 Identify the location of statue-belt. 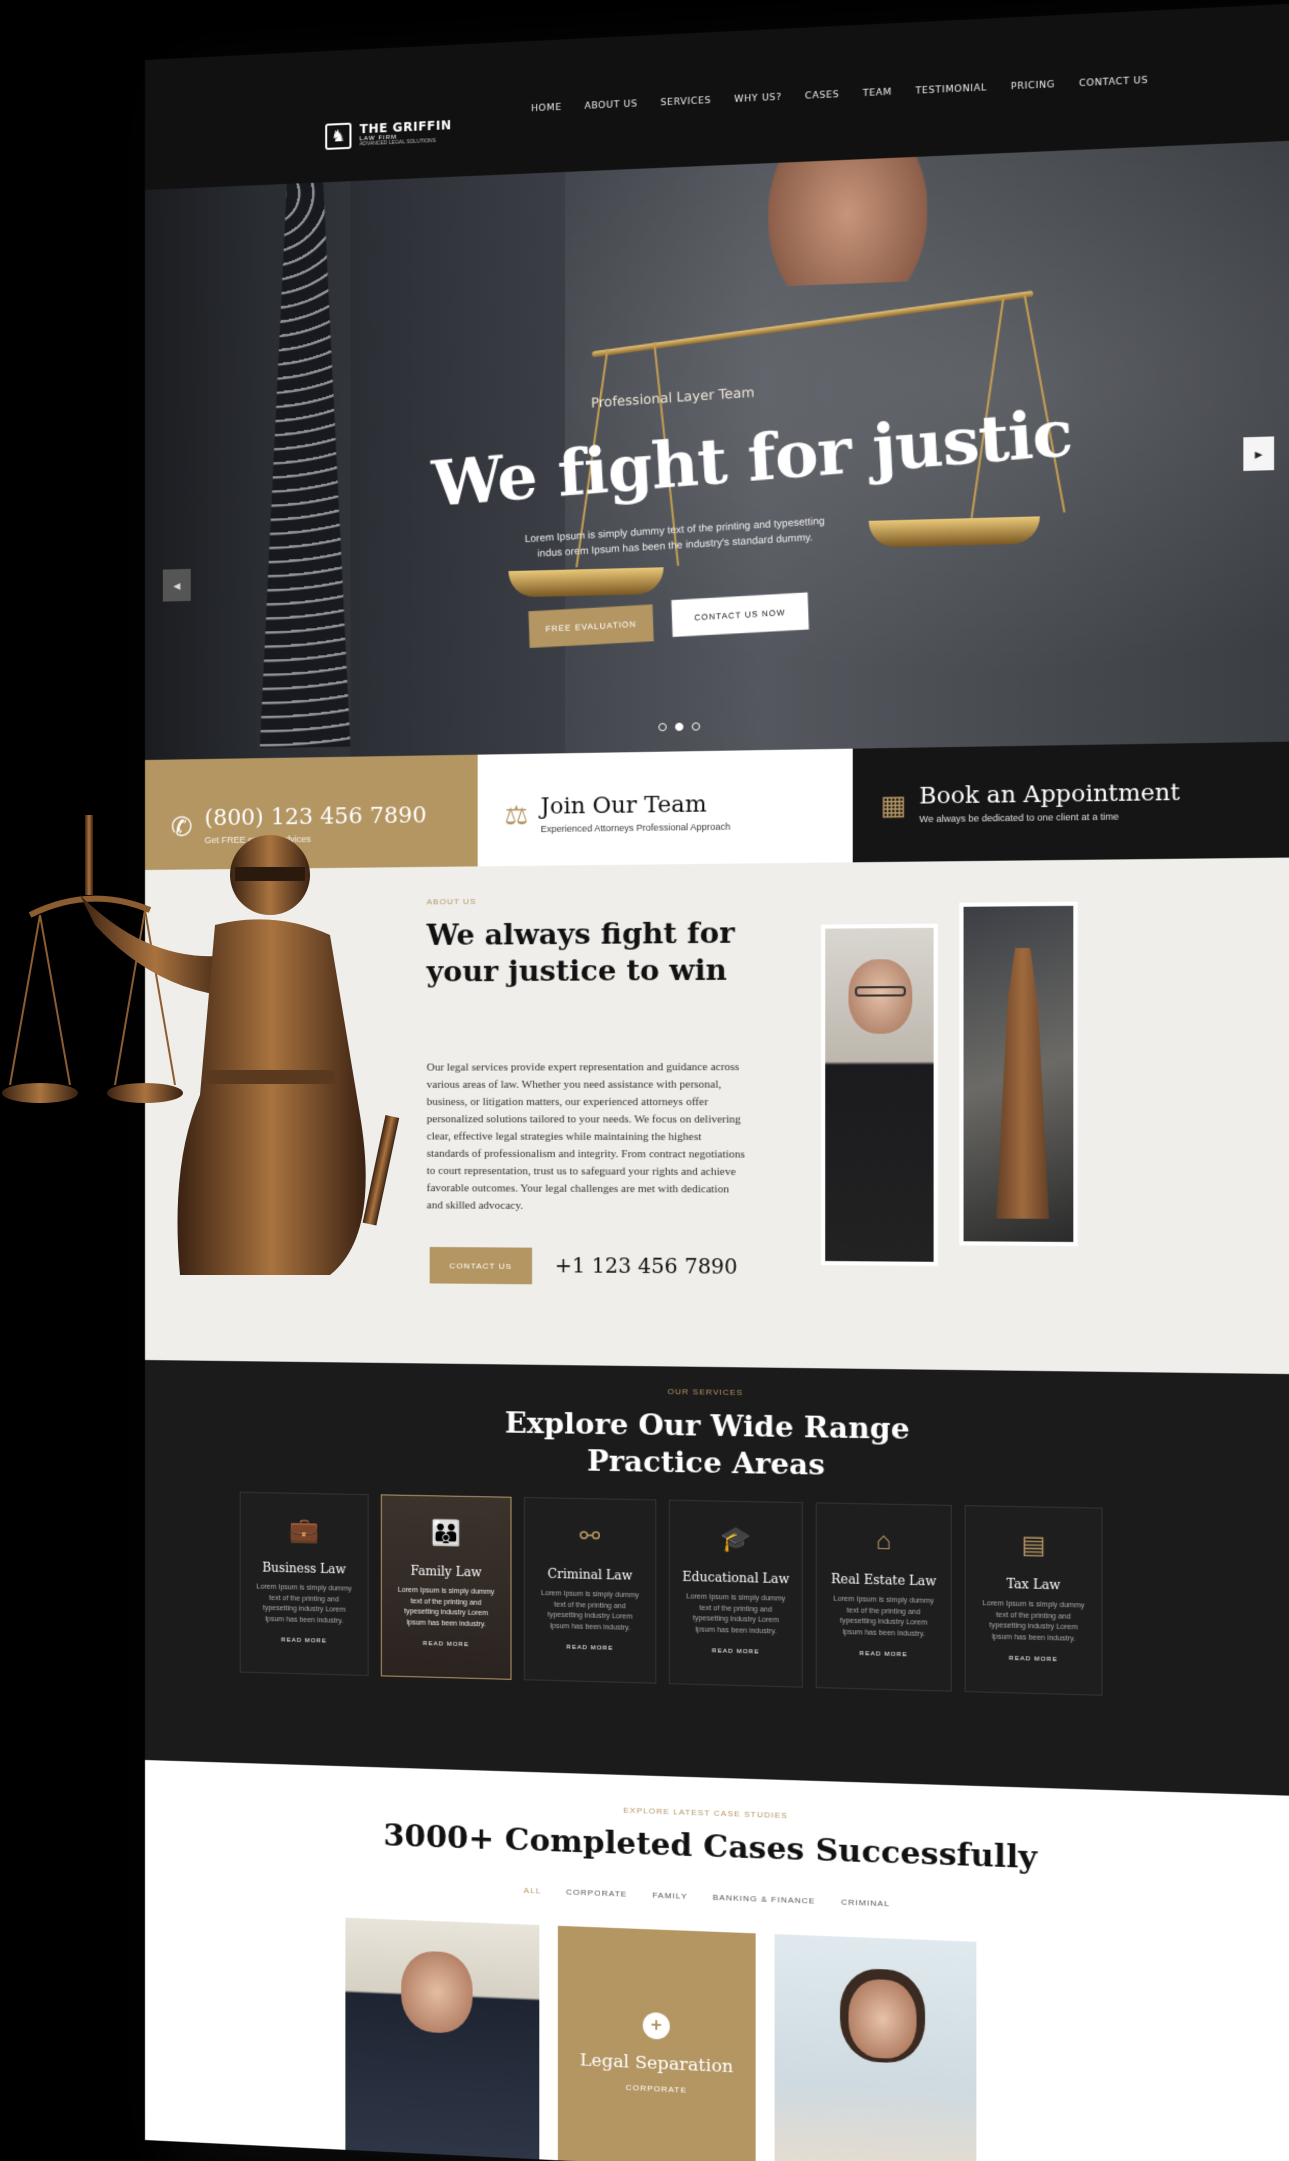
(270, 1077).